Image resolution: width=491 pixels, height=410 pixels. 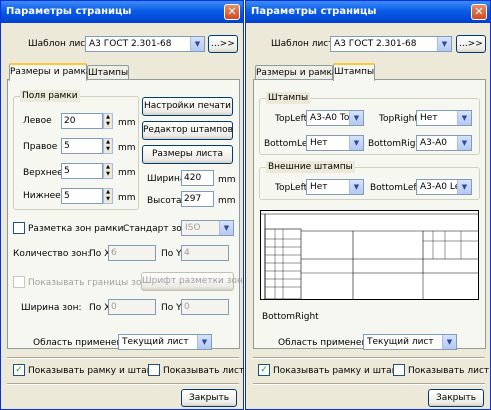 What do you see at coordinates (50, 96) in the screenshot?
I see `group-title: Поля рамки` at bounding box center [50, 96].